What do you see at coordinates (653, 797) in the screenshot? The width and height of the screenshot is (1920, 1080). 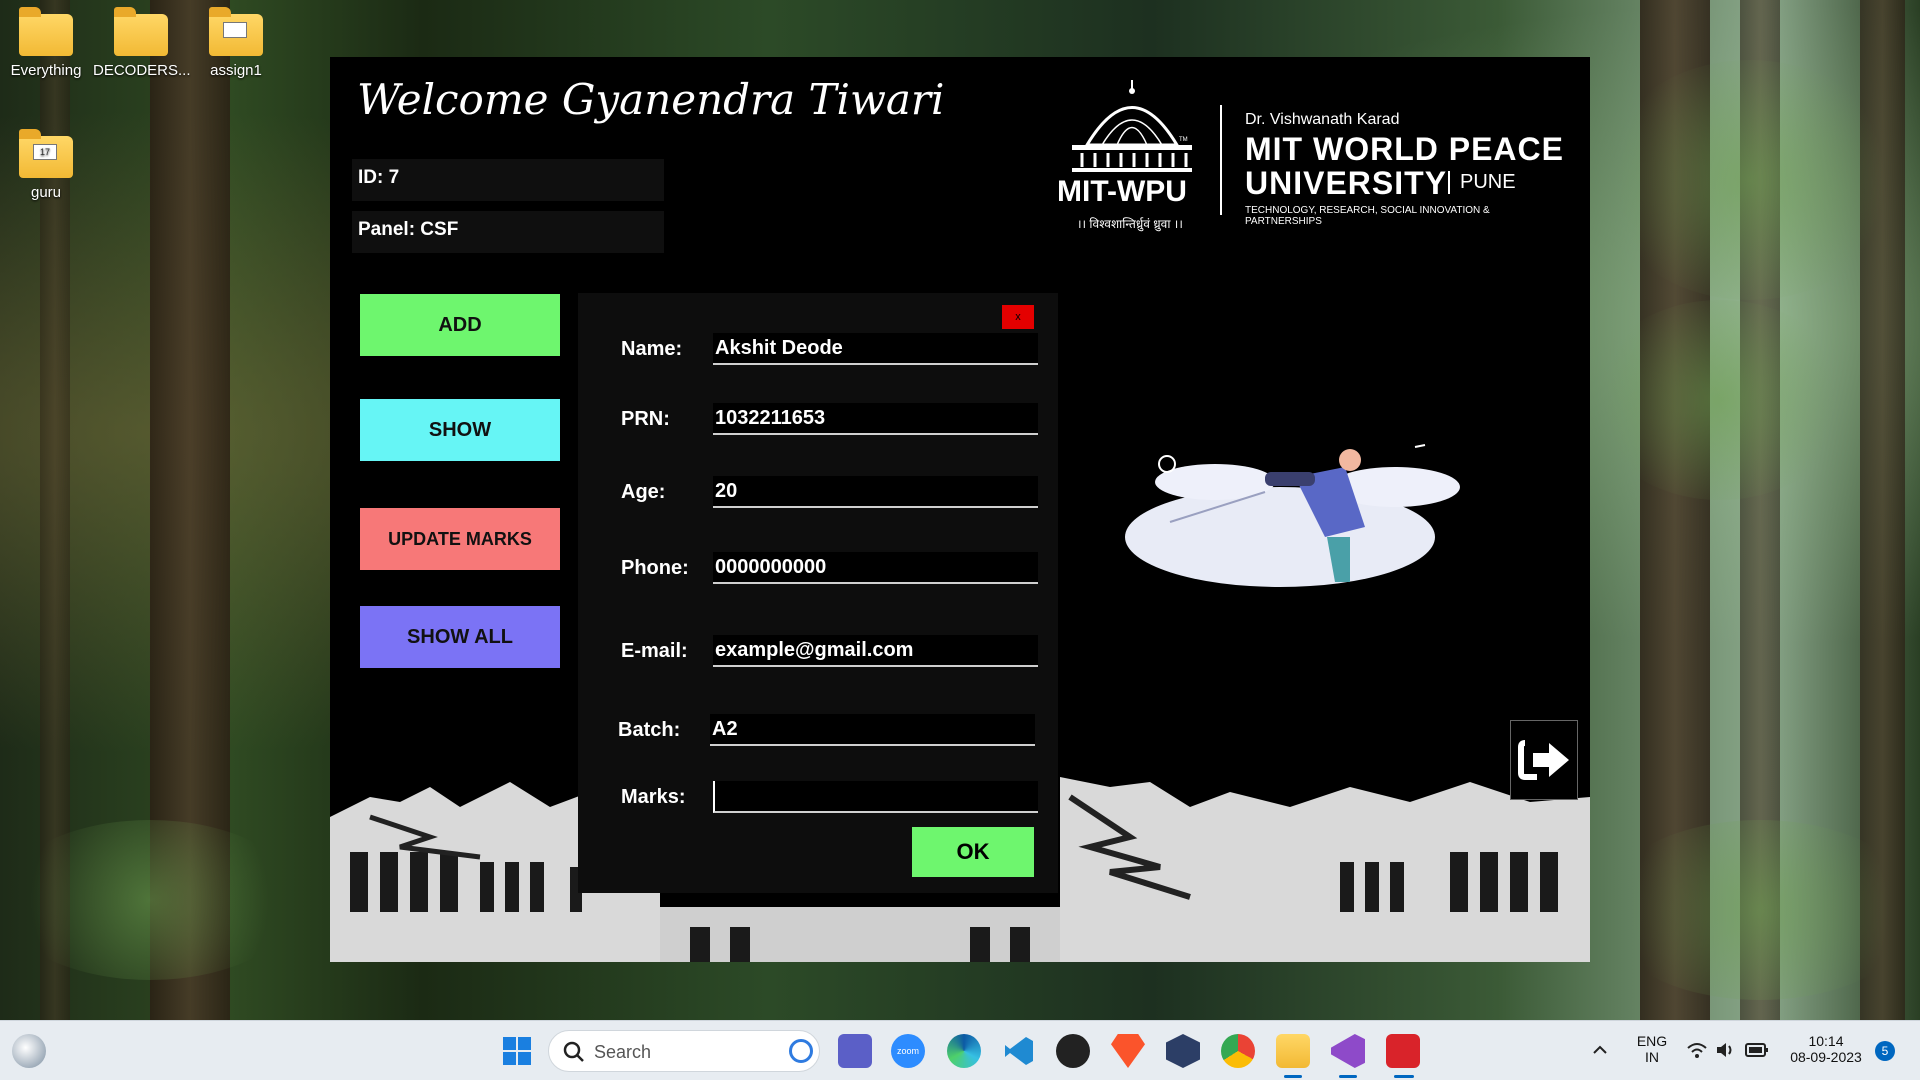 I see `marks-label: Marks:` at bounding box center [653, 797].